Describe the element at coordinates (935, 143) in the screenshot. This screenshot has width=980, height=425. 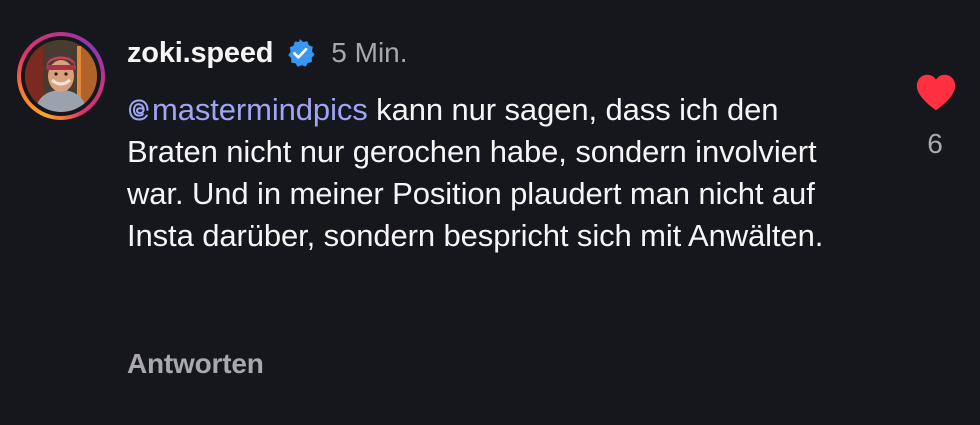
I see `like-count: 6` at that location.